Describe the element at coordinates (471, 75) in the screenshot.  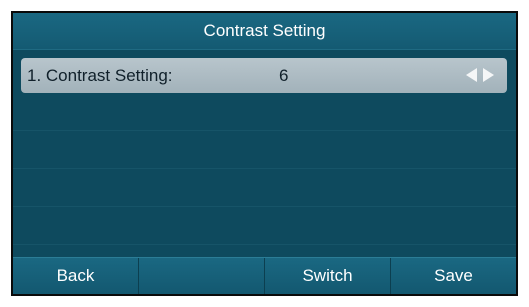
I see `arrow-left-icon` at that location.